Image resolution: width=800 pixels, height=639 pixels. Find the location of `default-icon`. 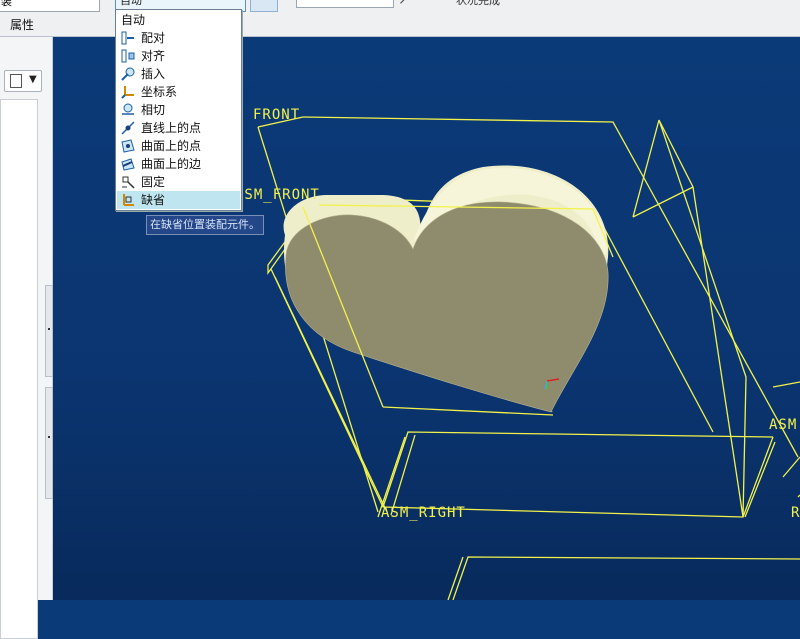

default-icon is located at coordinates (128, 200).